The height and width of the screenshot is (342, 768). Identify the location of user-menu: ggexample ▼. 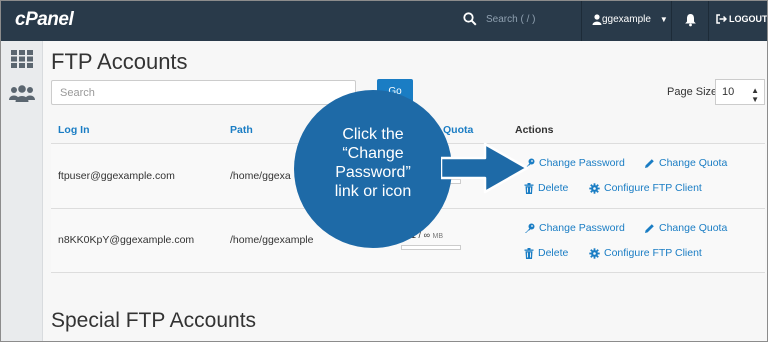
(630, 19).